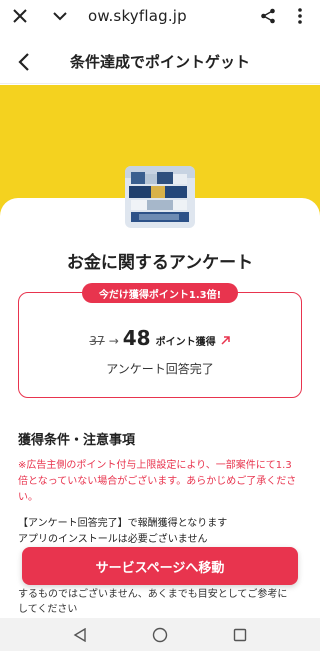 The image size is (320, 651). I want to click on bonus-banner: 今だけ獲得ポイント1.3倍!, so click(160, 293).